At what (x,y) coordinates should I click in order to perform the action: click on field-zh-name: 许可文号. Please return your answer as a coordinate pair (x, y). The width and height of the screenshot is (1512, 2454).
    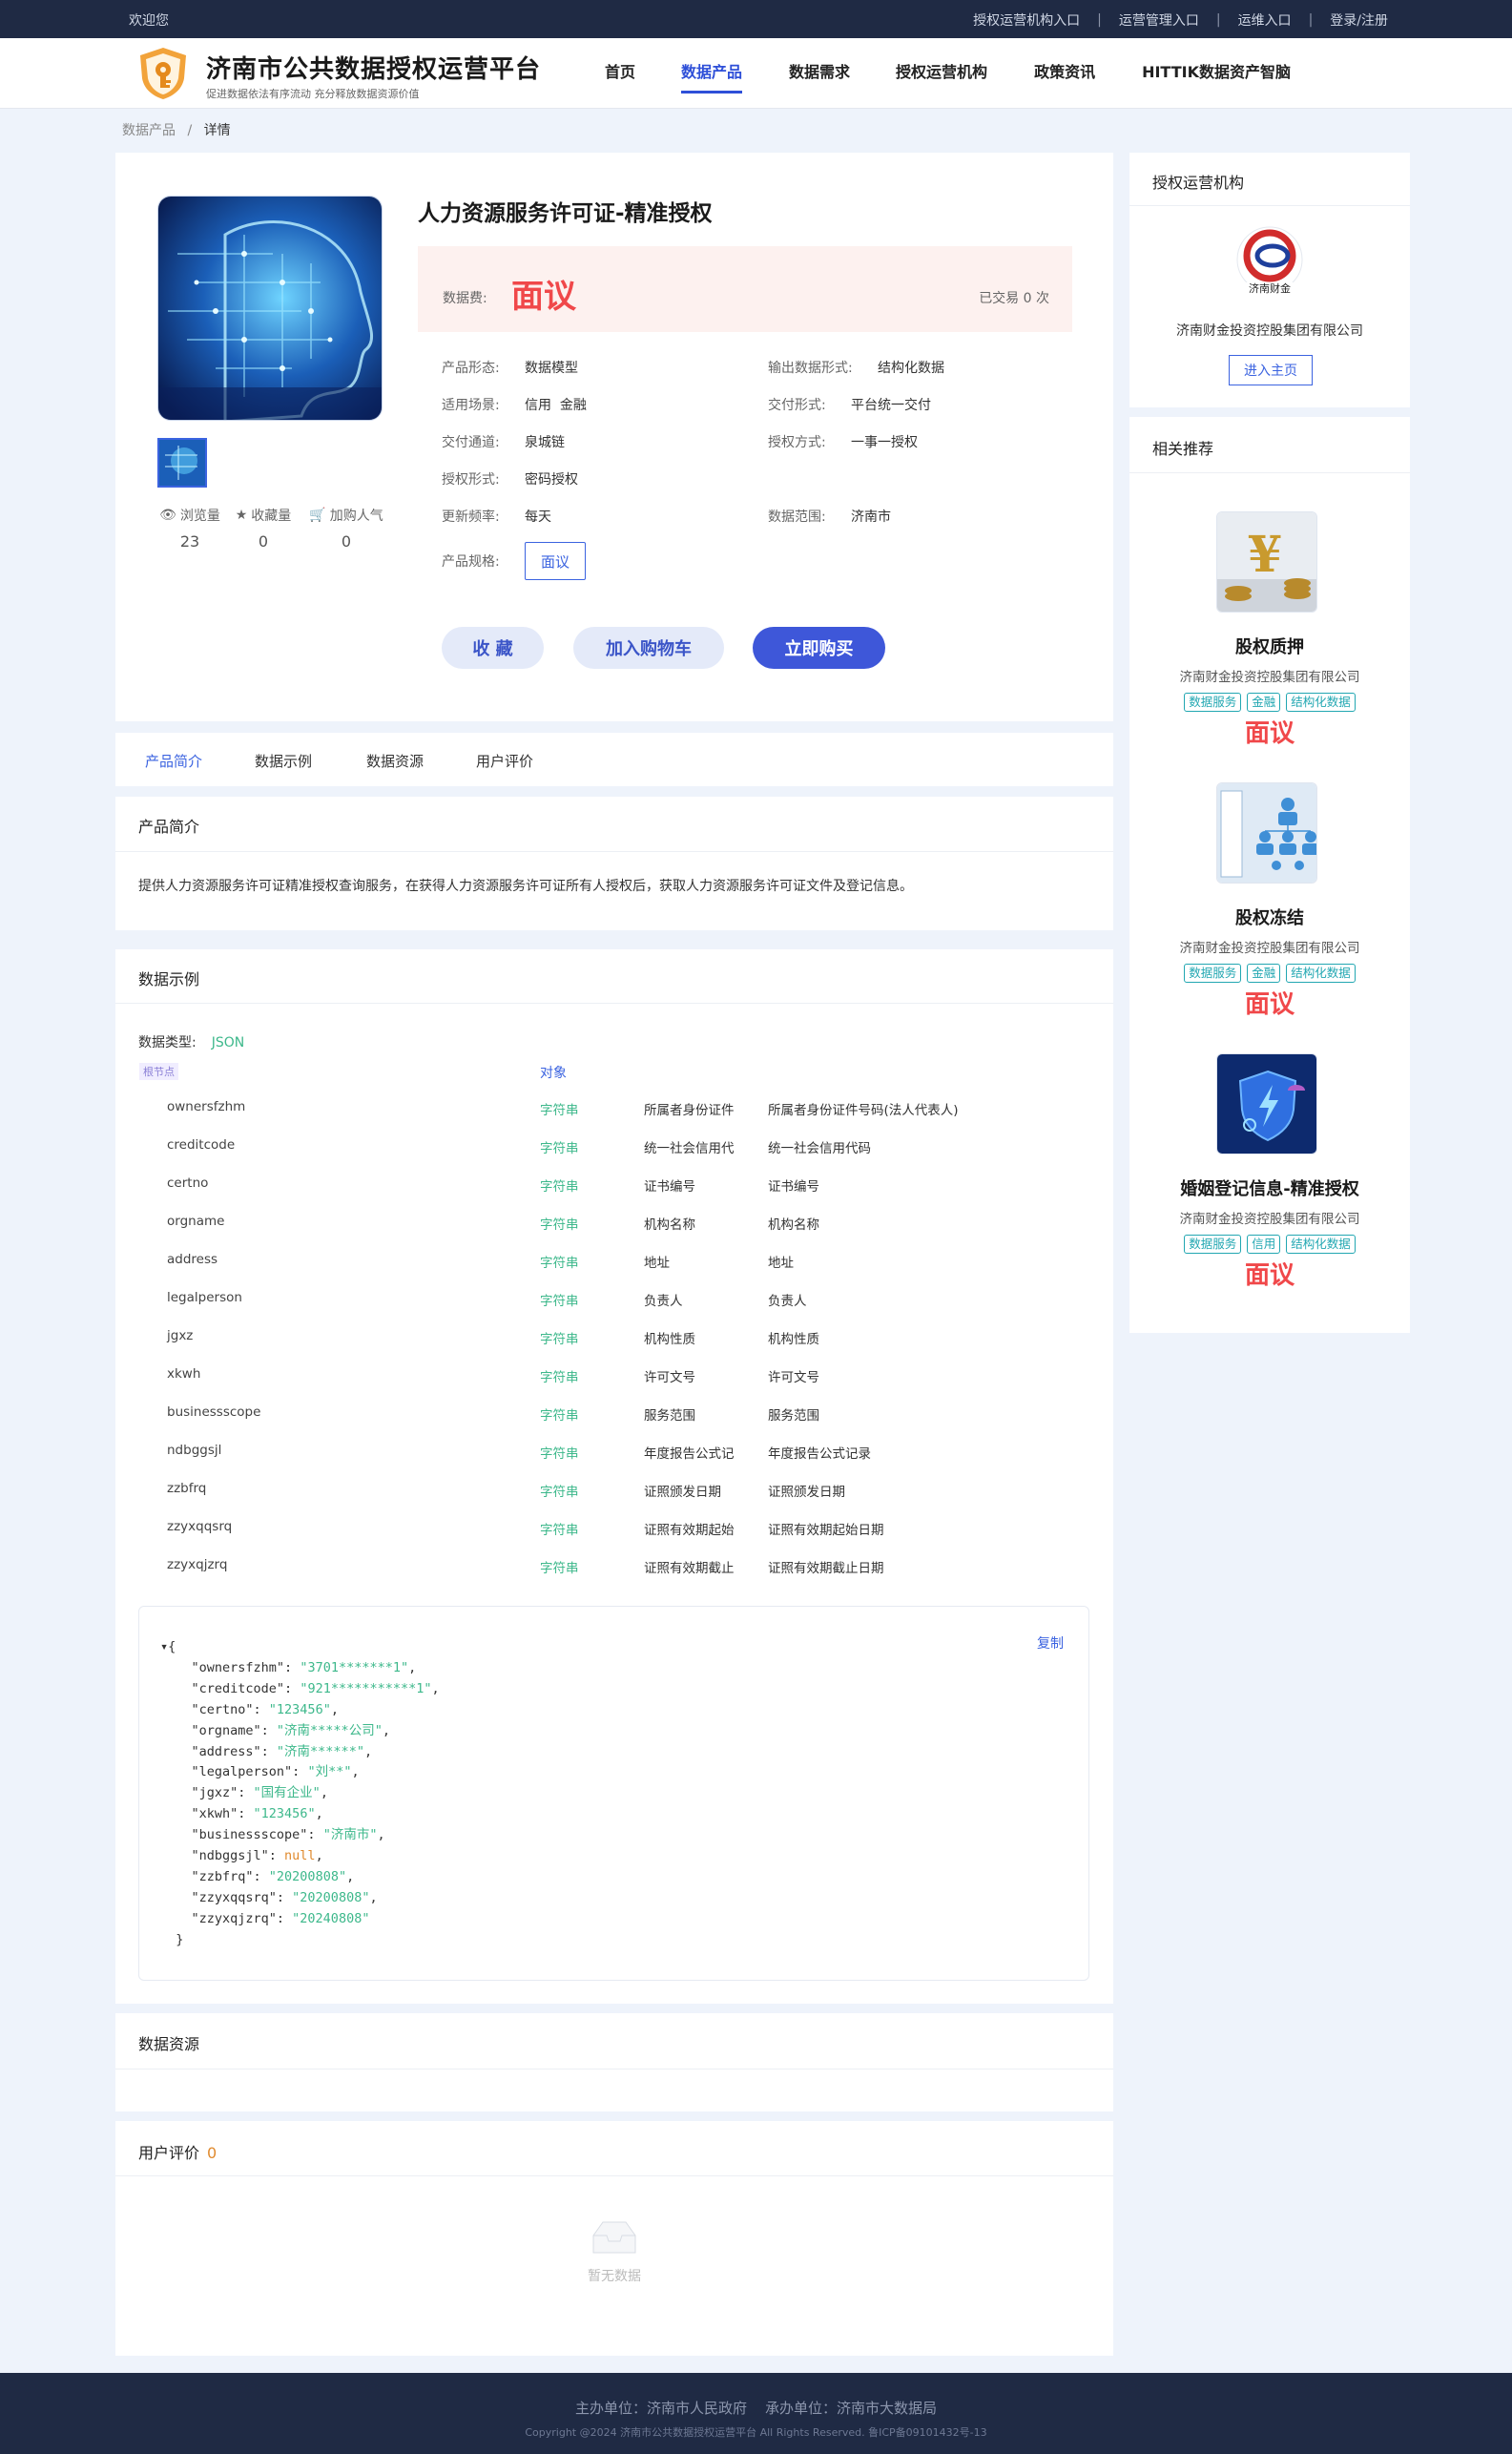
    Looking at the image, I should click on (669, 1378).